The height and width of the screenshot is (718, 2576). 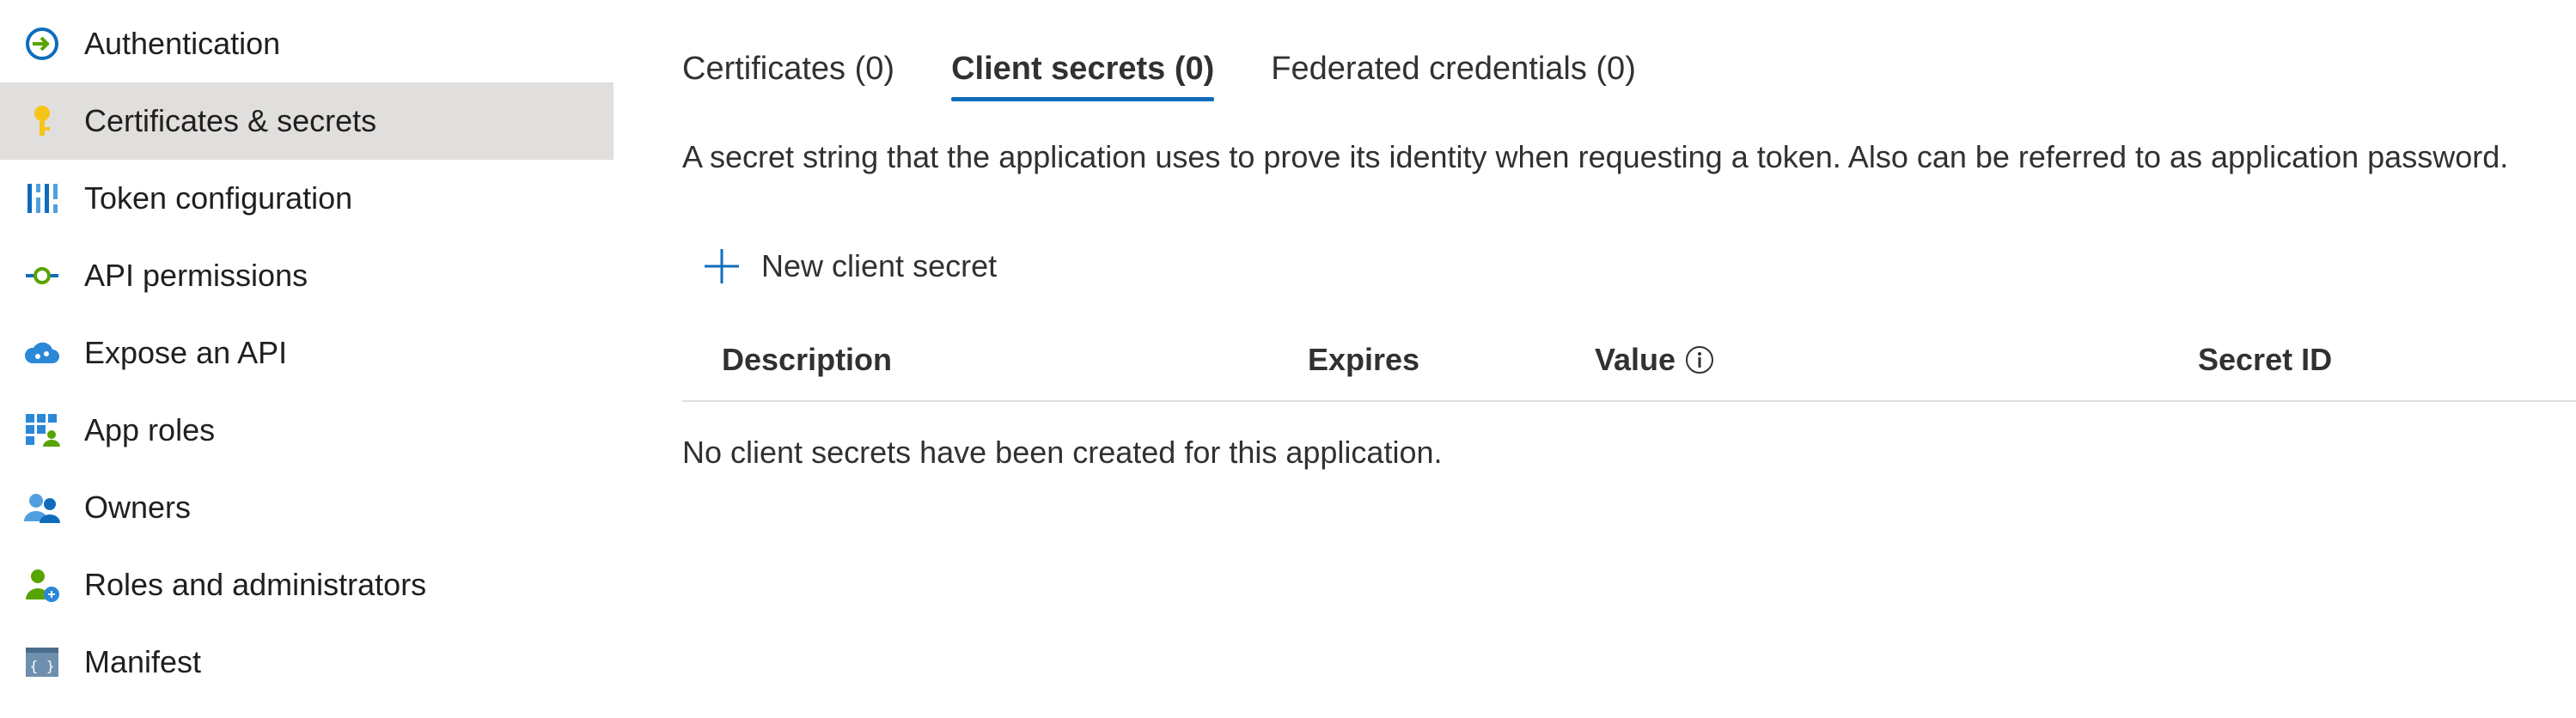 I want to click on sidebar-item-label: Roles and administrators, so click(x=255, y=584).